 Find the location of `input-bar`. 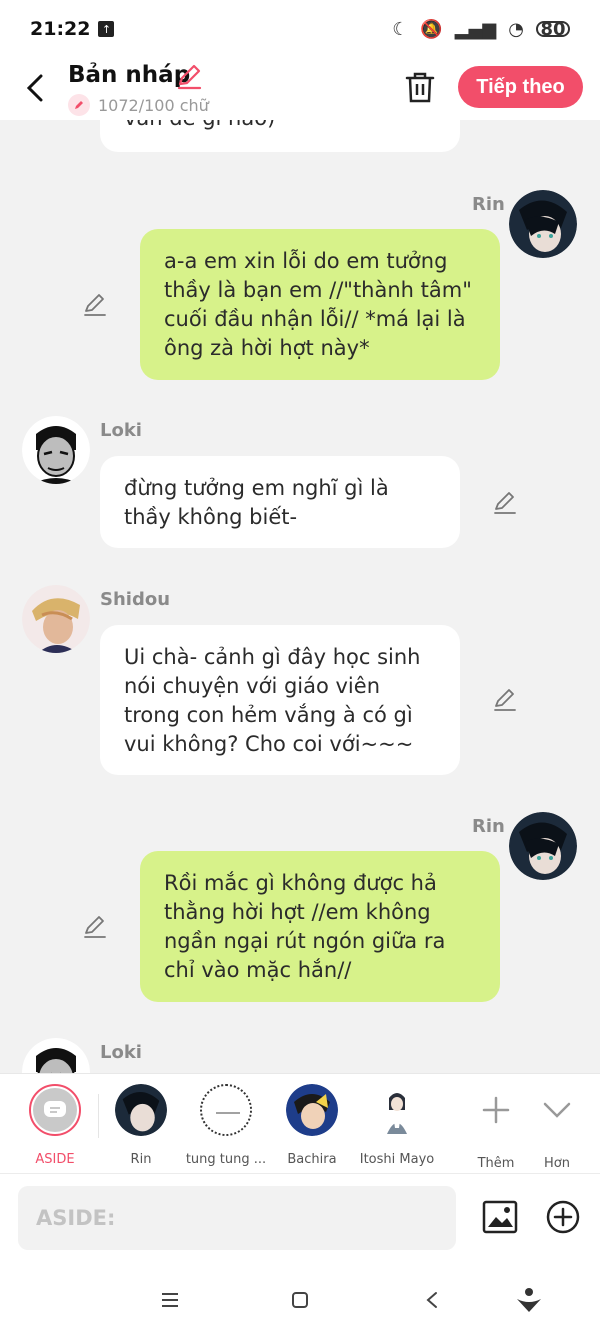

input-bar is located at coordinates (300, 1218).